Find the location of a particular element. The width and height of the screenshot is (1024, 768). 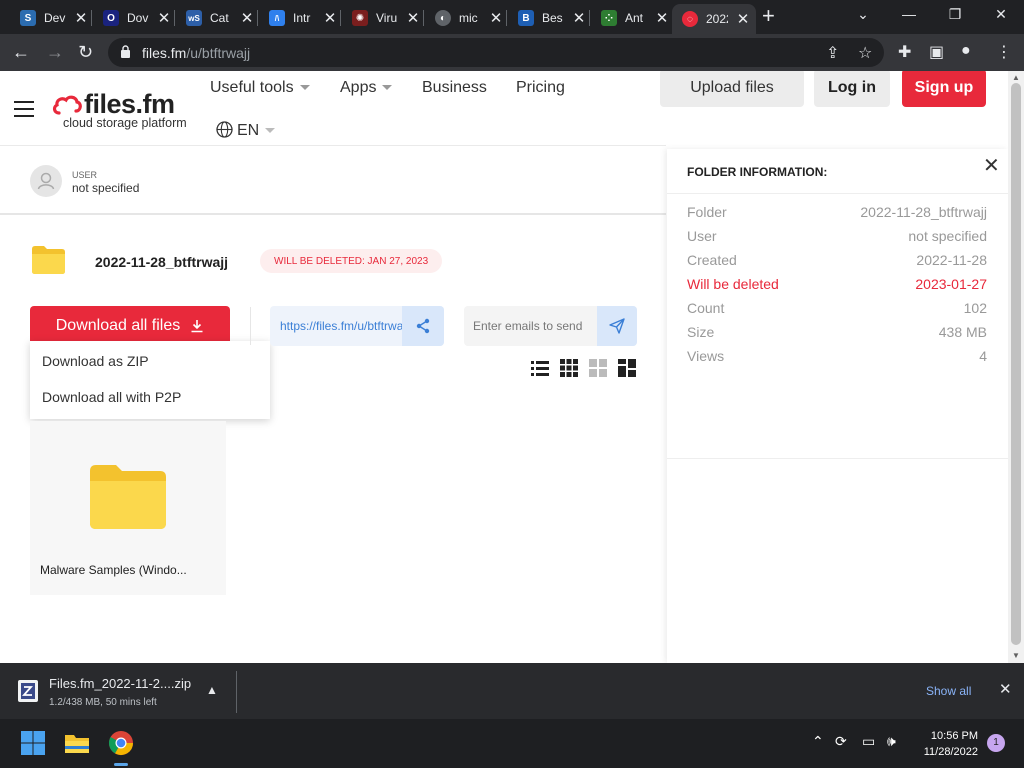

login-button: Log in is located at coordinates (852, 89).